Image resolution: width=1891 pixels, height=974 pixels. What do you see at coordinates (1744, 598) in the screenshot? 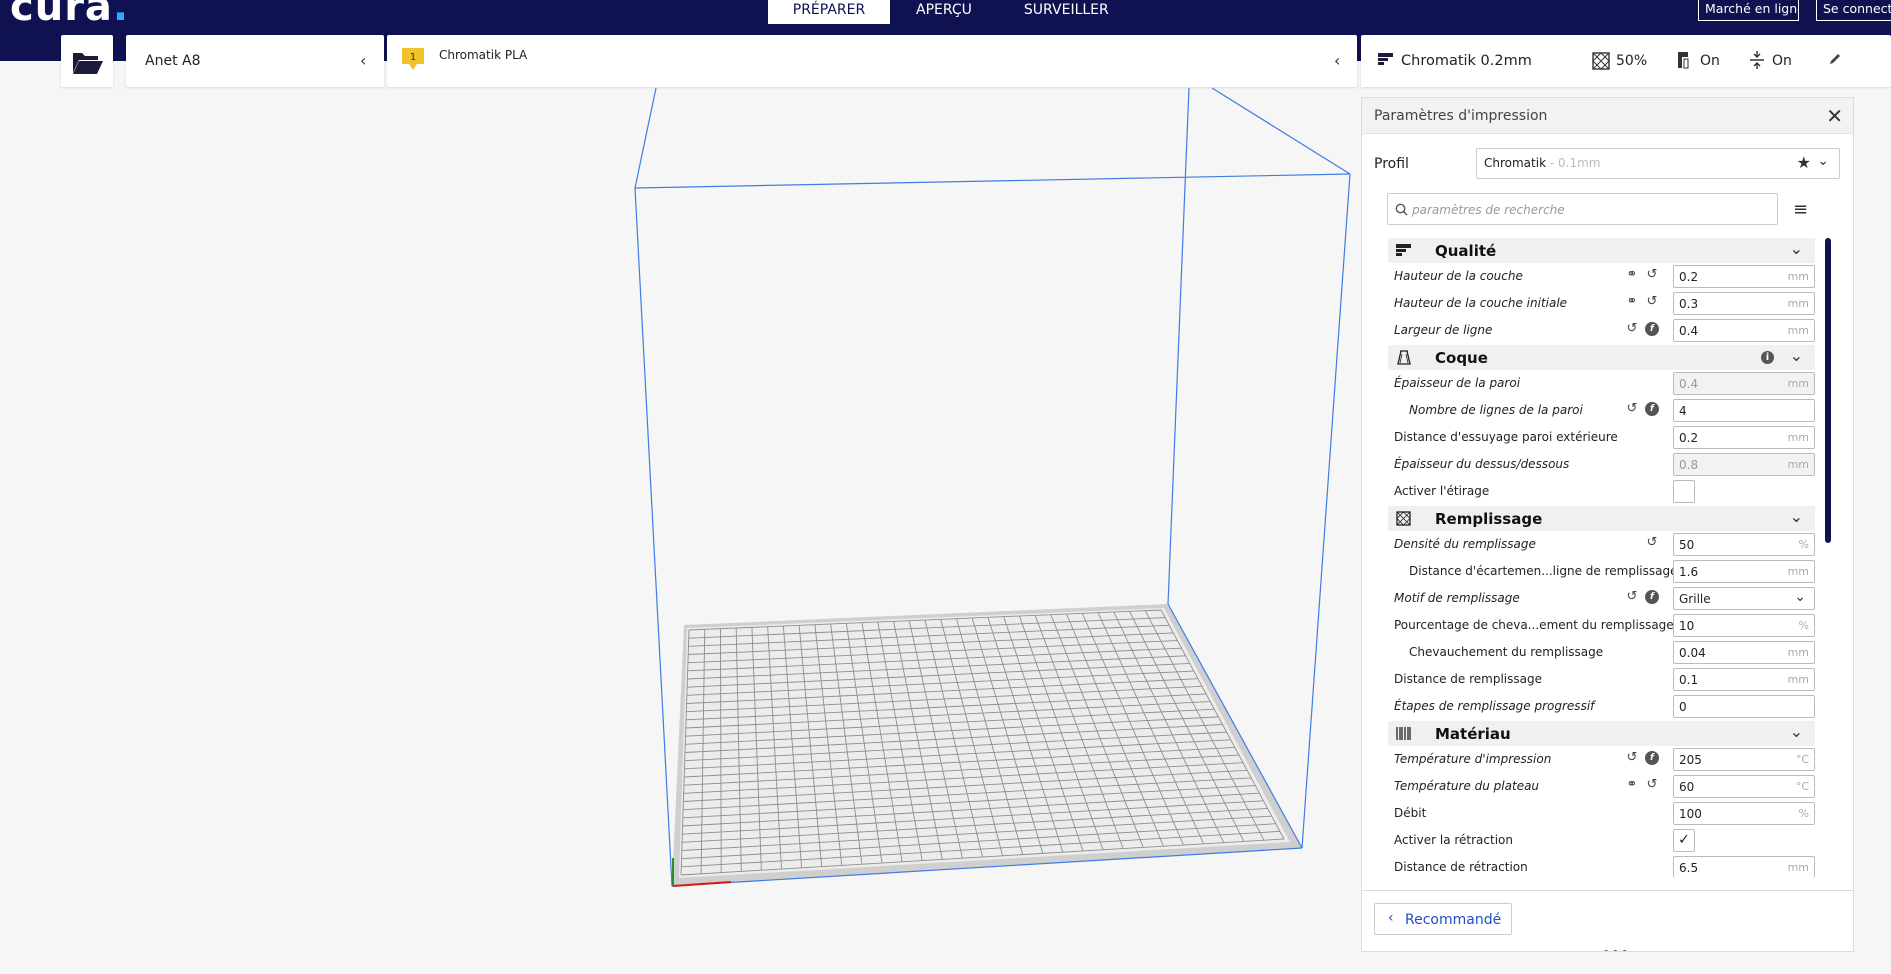
I see `setting-dropdown: Grille ⌄` at bounding box center [1744, 598].